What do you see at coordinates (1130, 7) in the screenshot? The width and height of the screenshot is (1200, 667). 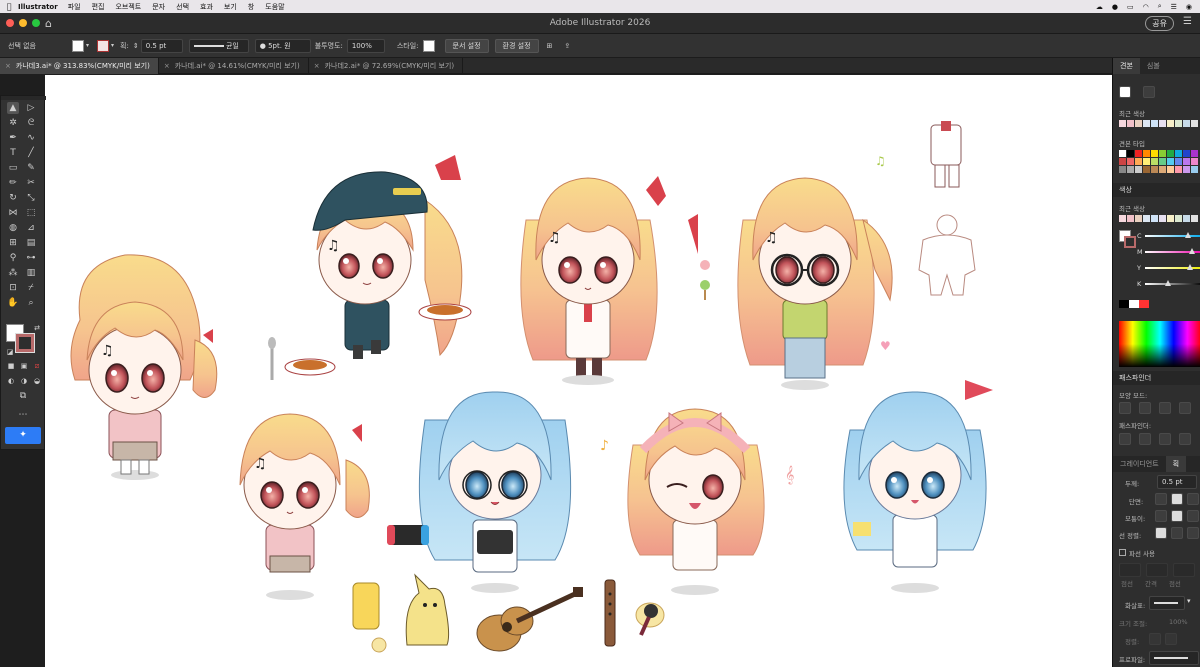 I see `battery-icon: ▭` at bounding box center [1130, 7].